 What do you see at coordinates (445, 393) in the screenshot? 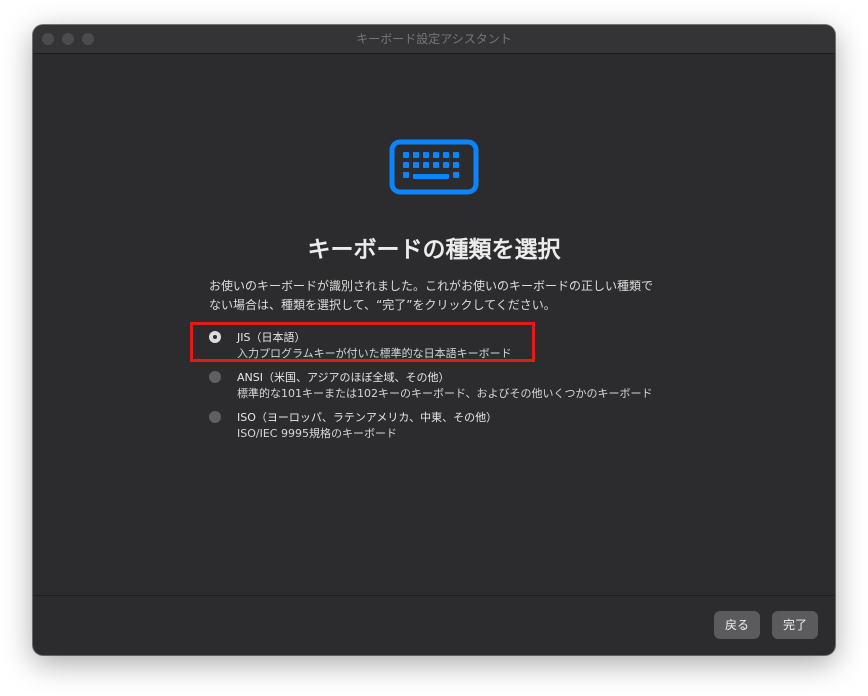
I see `option-ansi-description: 標準的な101キーまたは102キーのキーボード、およびその他いくつかのキーボード` at bounding box center [445, 393].